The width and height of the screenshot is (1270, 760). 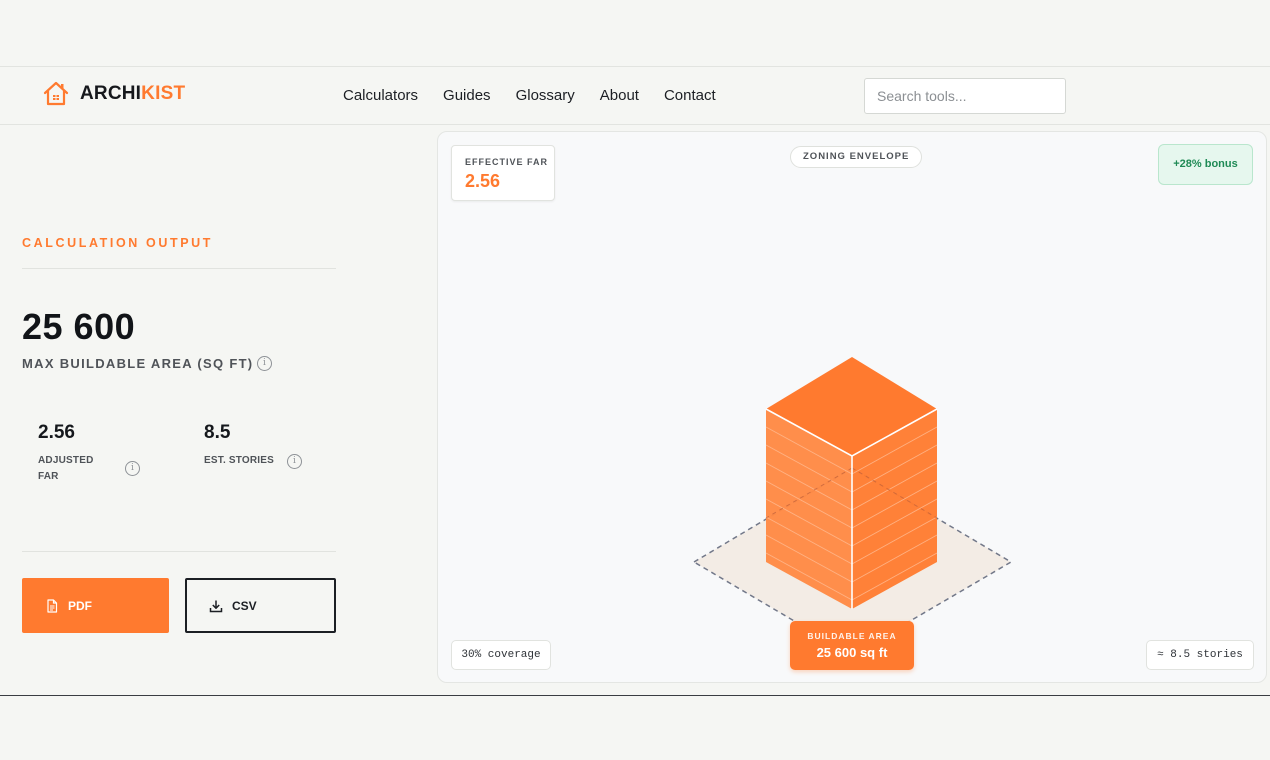 What do you see at coordinates (48, 476) in the screenshot?
I see `adjusted-far-label-line2: FAR` at bounding box center [48, 476].